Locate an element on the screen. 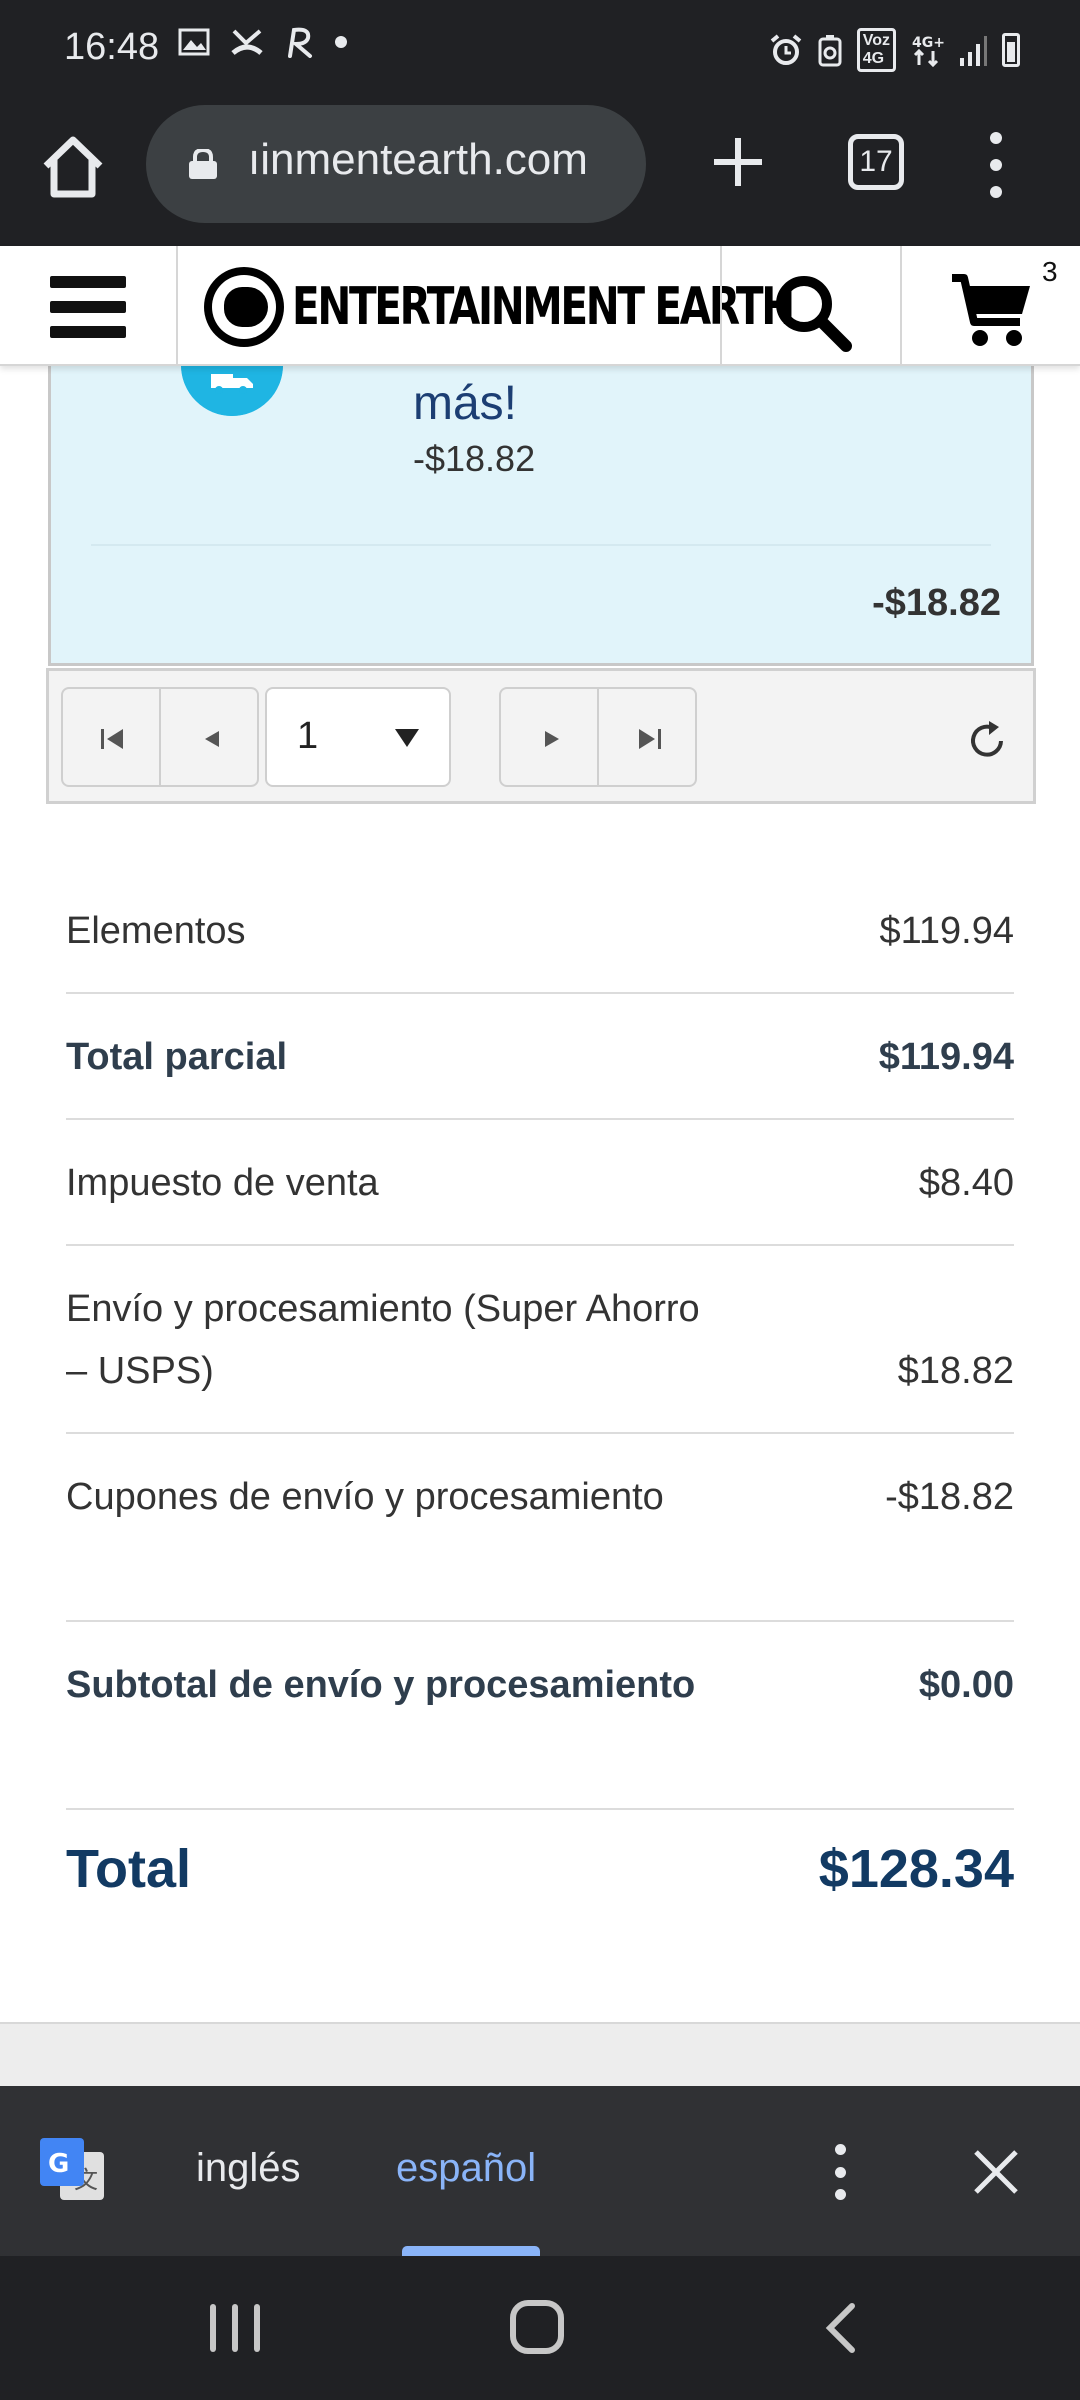 The width and height of the screenshot is (1080, 2400). browser-toolbar: ıinmentearth.com 17 is located at coordinates (540, 171).